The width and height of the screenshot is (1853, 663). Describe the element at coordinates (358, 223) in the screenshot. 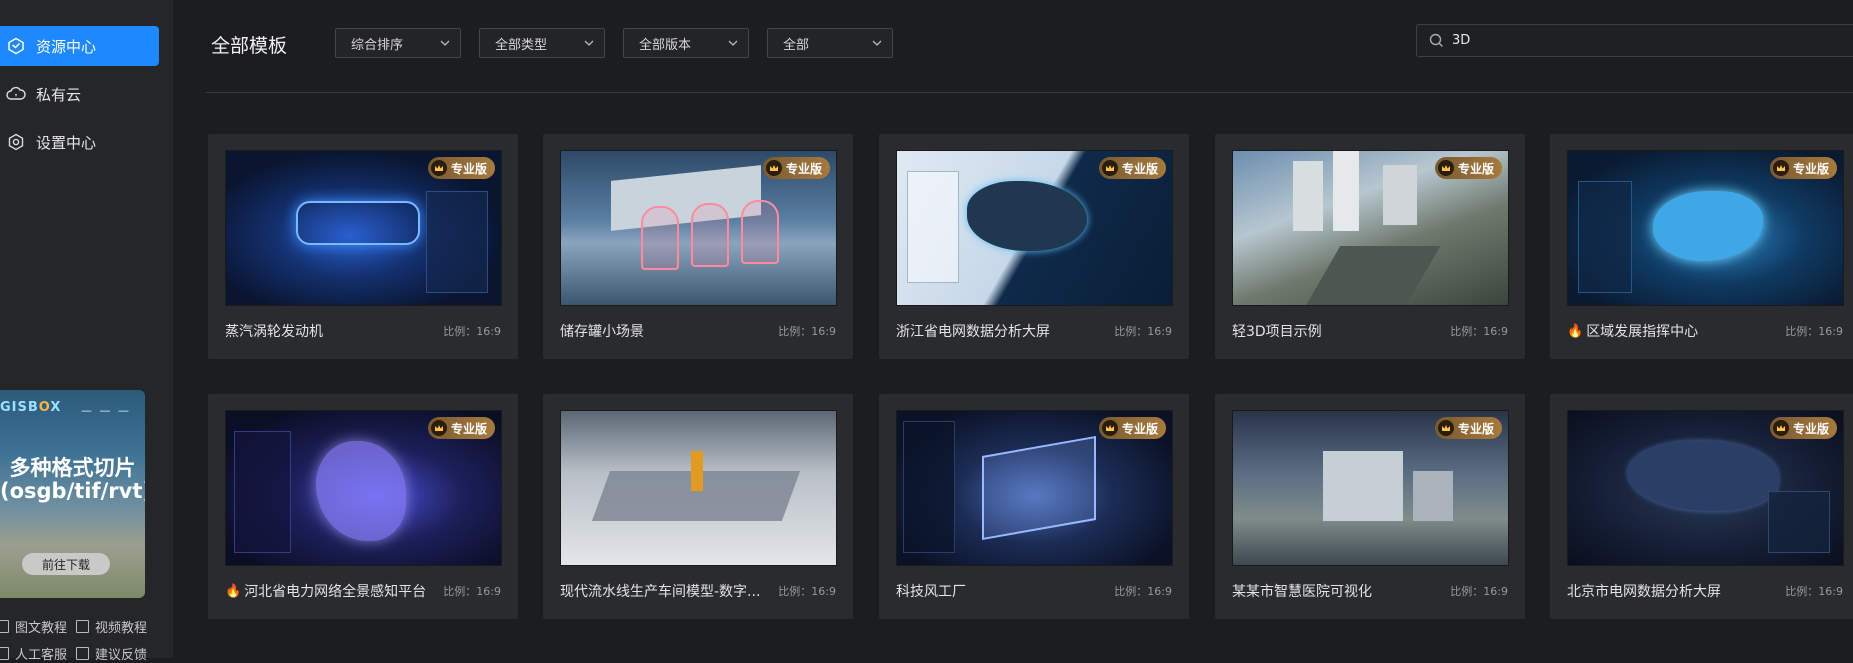

I see `turbine-shape` at that location.